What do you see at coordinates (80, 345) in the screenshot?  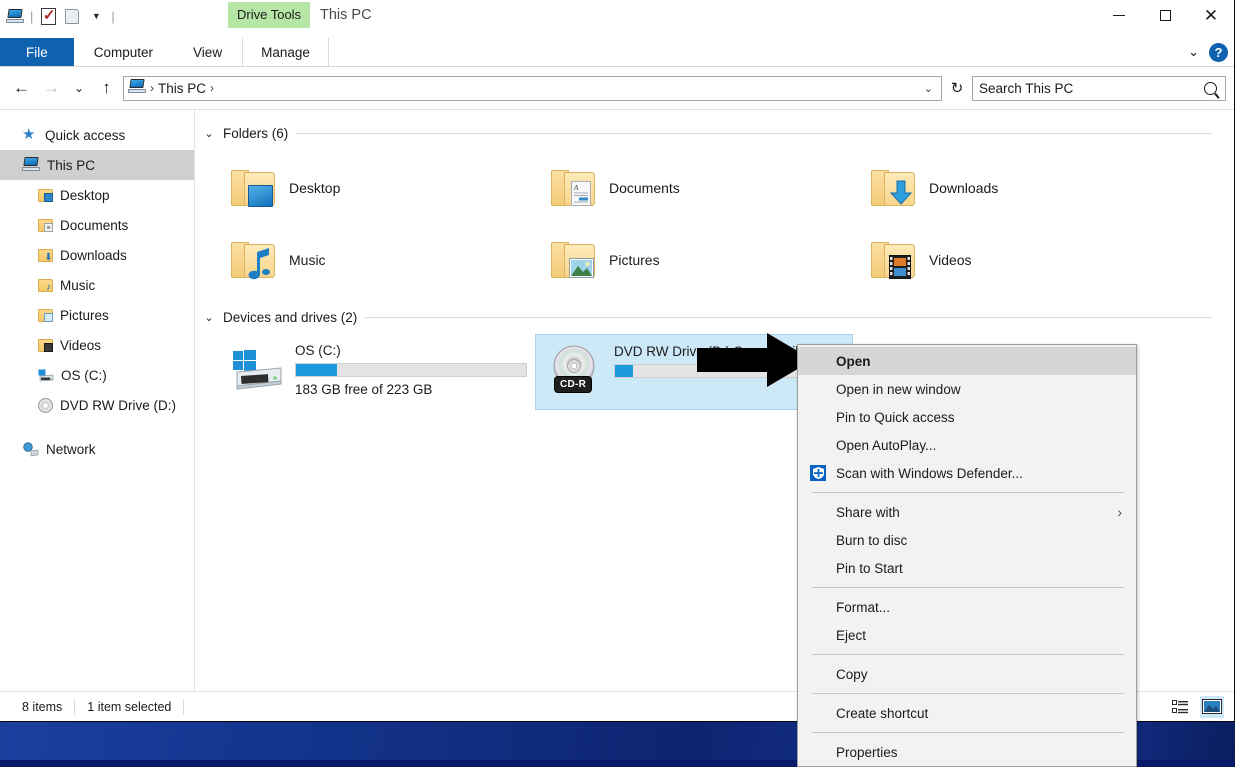 I see `sidebar-item-label: Videos` at bounding box center [80, 345].